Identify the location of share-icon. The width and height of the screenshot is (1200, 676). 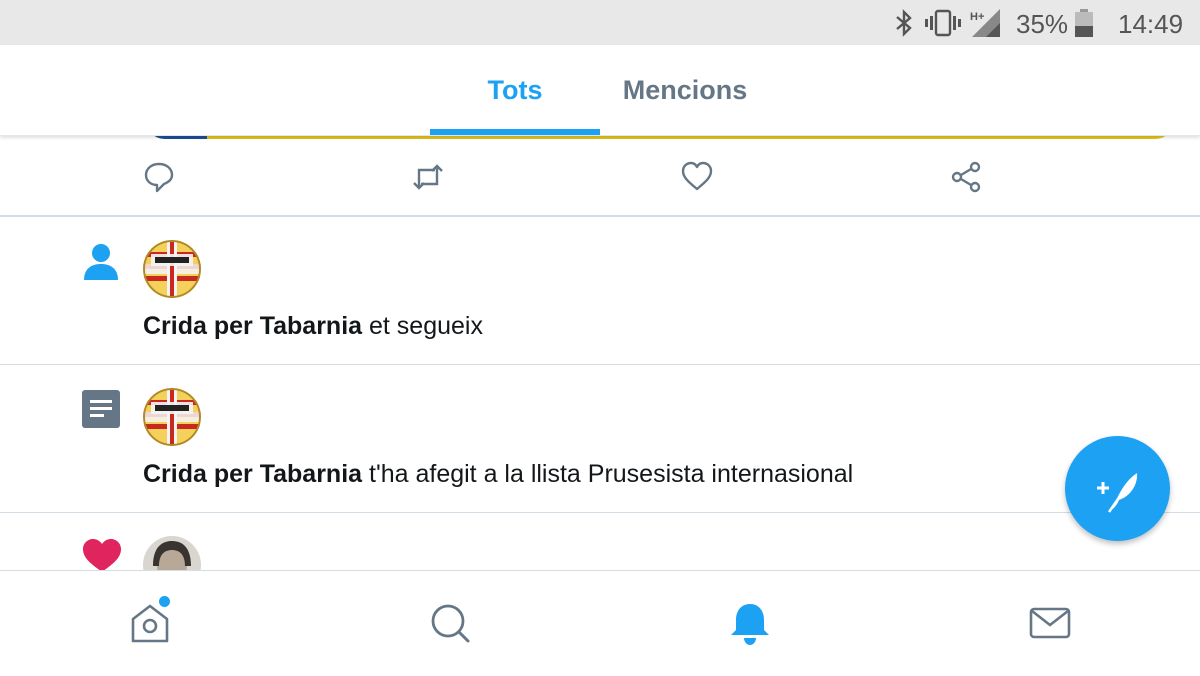
(966, 177).